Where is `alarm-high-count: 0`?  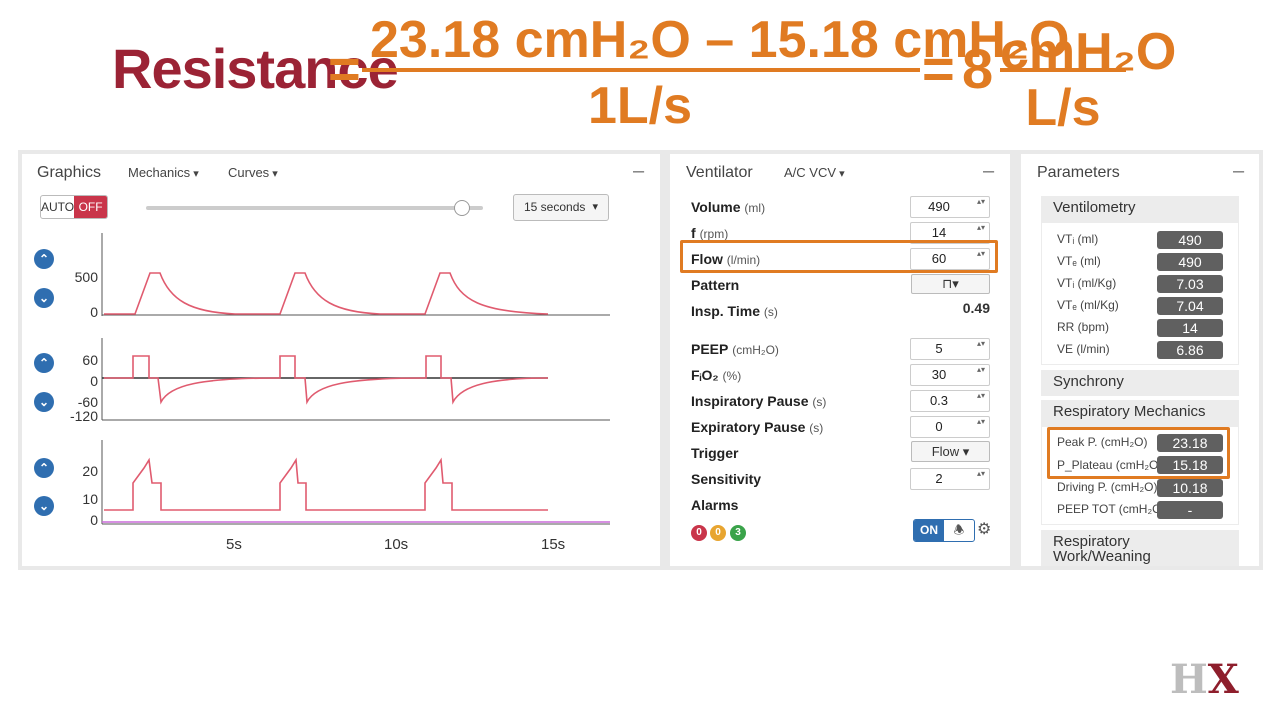
alarm-high-count: 0 is located at coordinates (699, 533).